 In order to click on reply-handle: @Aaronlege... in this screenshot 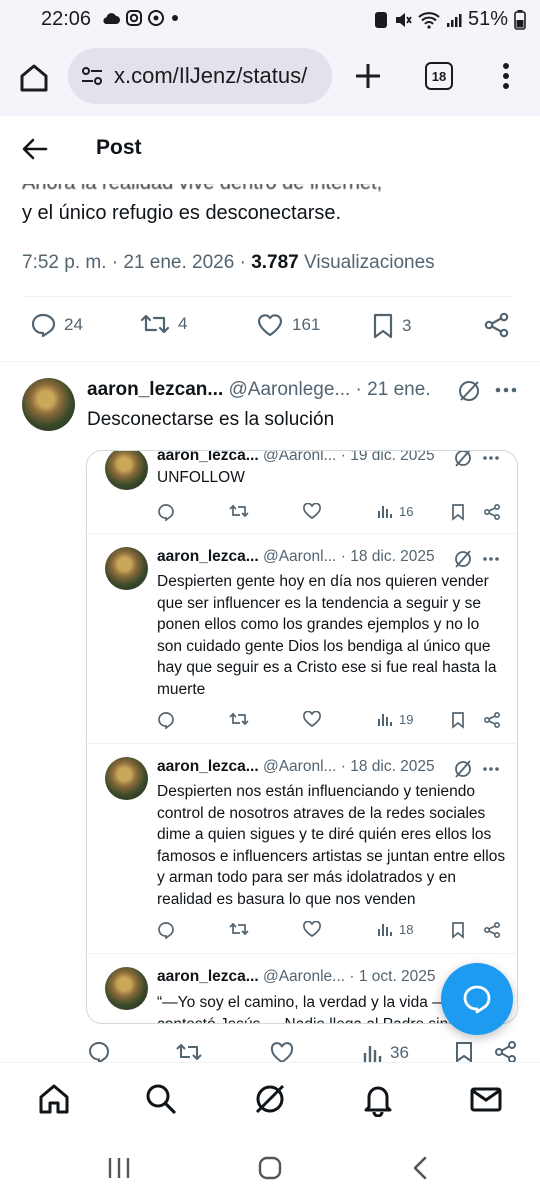, I will do `click(287, 389)`.